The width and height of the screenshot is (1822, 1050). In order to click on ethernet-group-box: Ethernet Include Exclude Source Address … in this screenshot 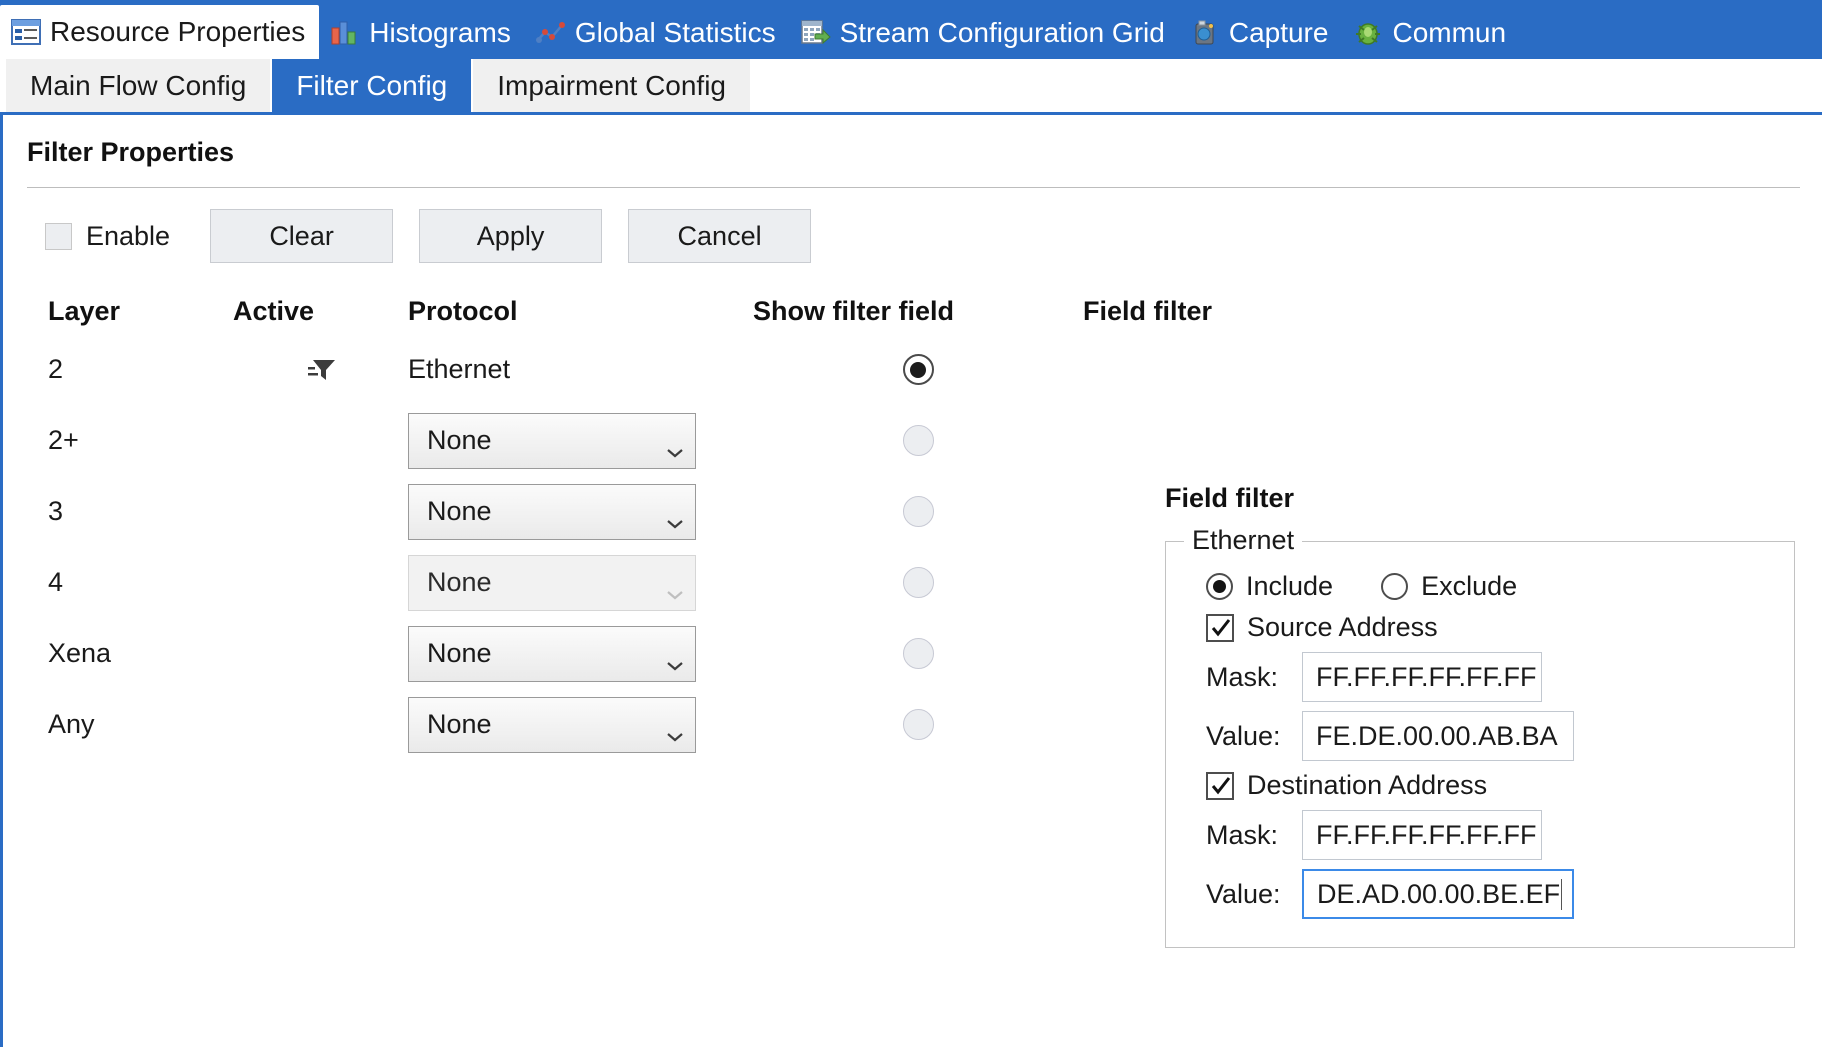, I will do `click(1480, 736)`.